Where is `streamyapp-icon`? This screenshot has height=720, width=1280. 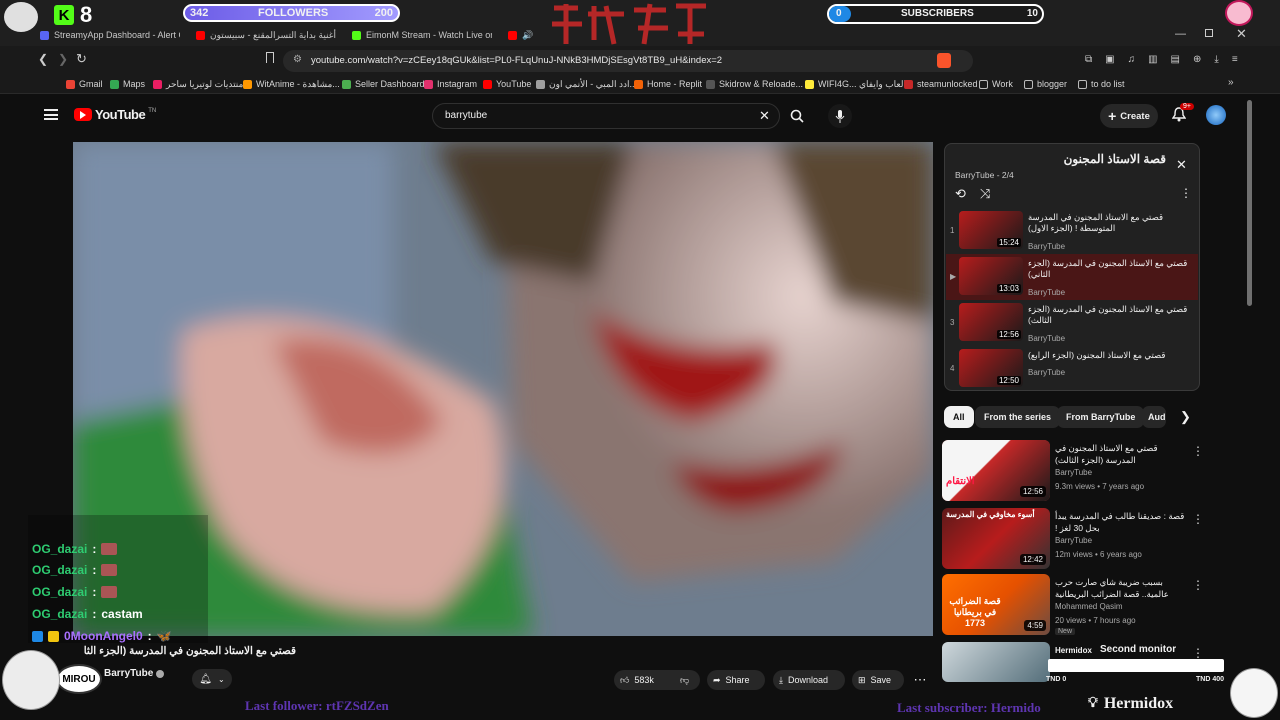
streamyapp-icon is located at coordinates (44, 35).